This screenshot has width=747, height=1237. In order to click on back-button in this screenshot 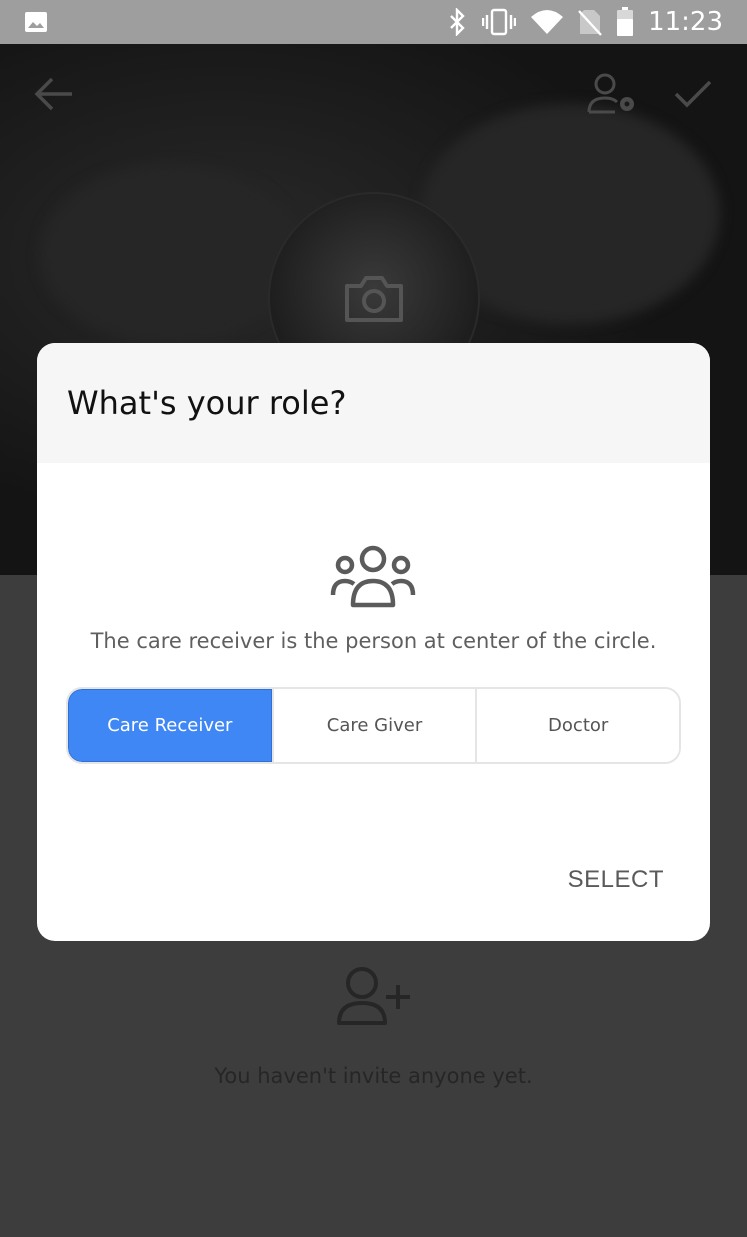, I will do `click(54, 94)`.